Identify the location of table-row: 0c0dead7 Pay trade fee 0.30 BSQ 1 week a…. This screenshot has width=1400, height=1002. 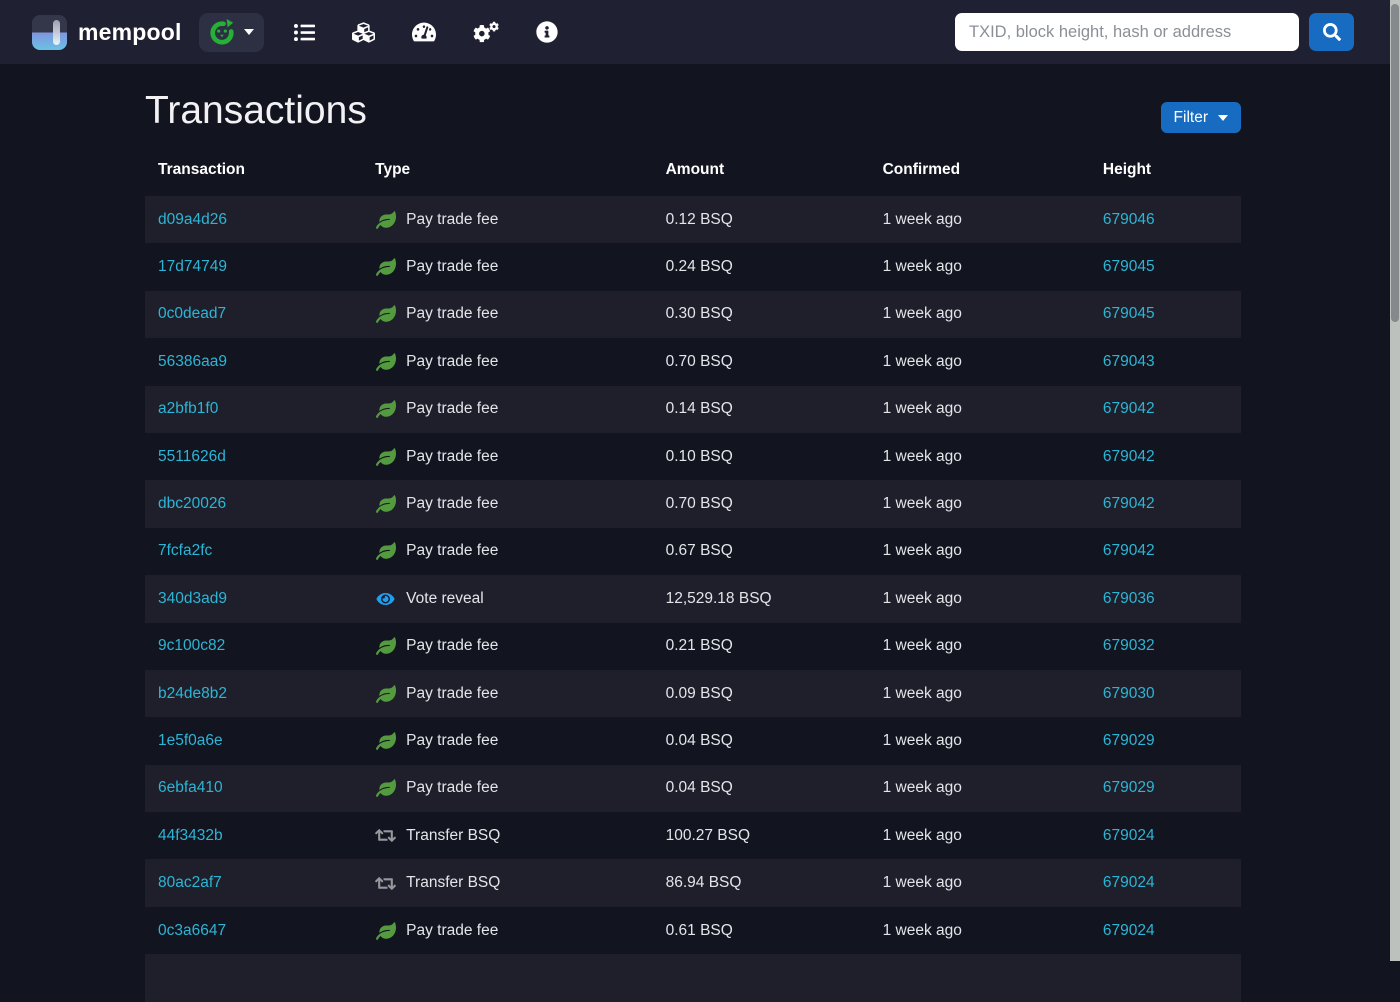
(693, 314).